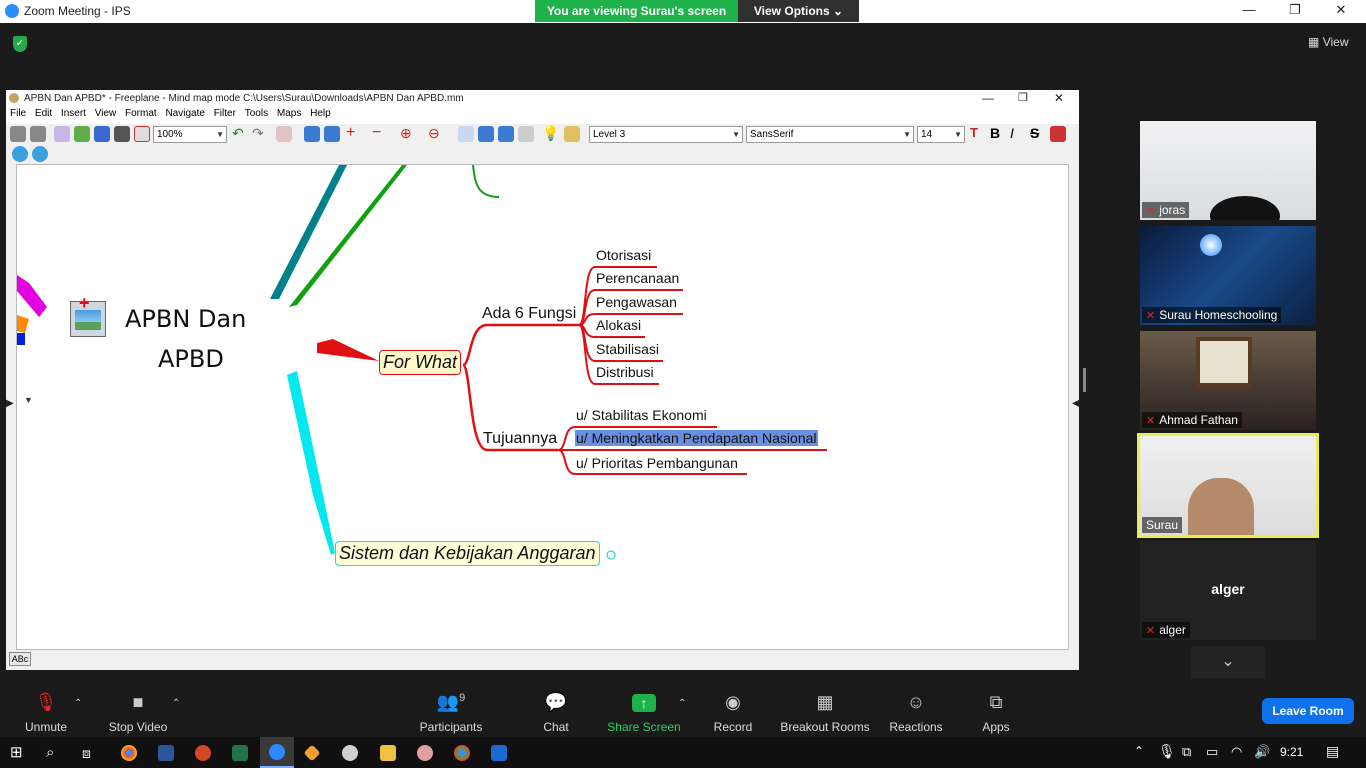 The height and width of the screenshot is (768, 1366). What do you see at coordinates (486, 134) in the screenshot?
I see `find-next-icon` at bounding box center [486, 134].